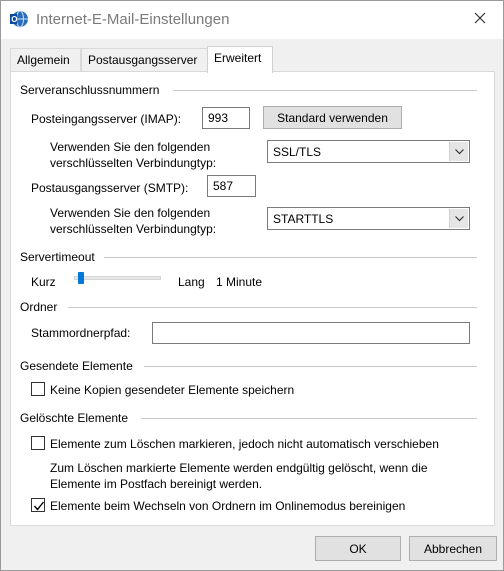 Image resolution: width=504 pixels, height=571 pixels. What do you see at coordinates (332, 117) in the screenshot?
I see `use-default-button: Standard verwenden` at bounding box center [332, 117].